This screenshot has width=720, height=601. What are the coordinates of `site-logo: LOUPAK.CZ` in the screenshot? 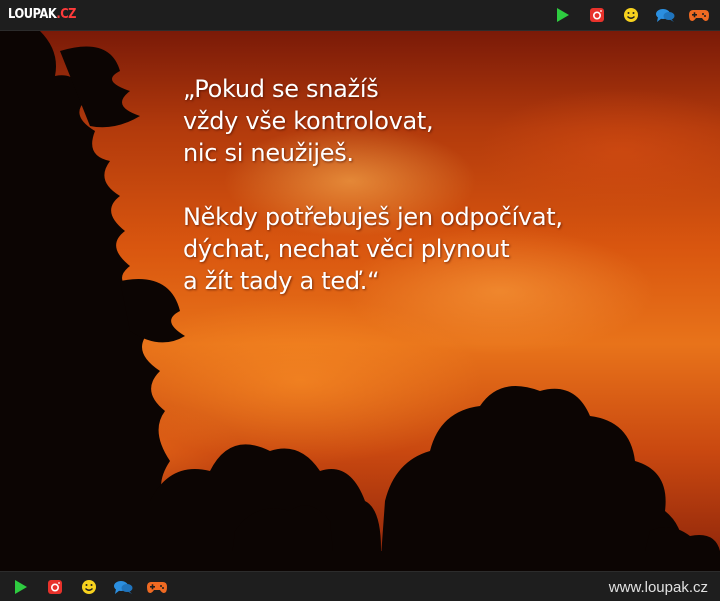 It's located at (42, 15).